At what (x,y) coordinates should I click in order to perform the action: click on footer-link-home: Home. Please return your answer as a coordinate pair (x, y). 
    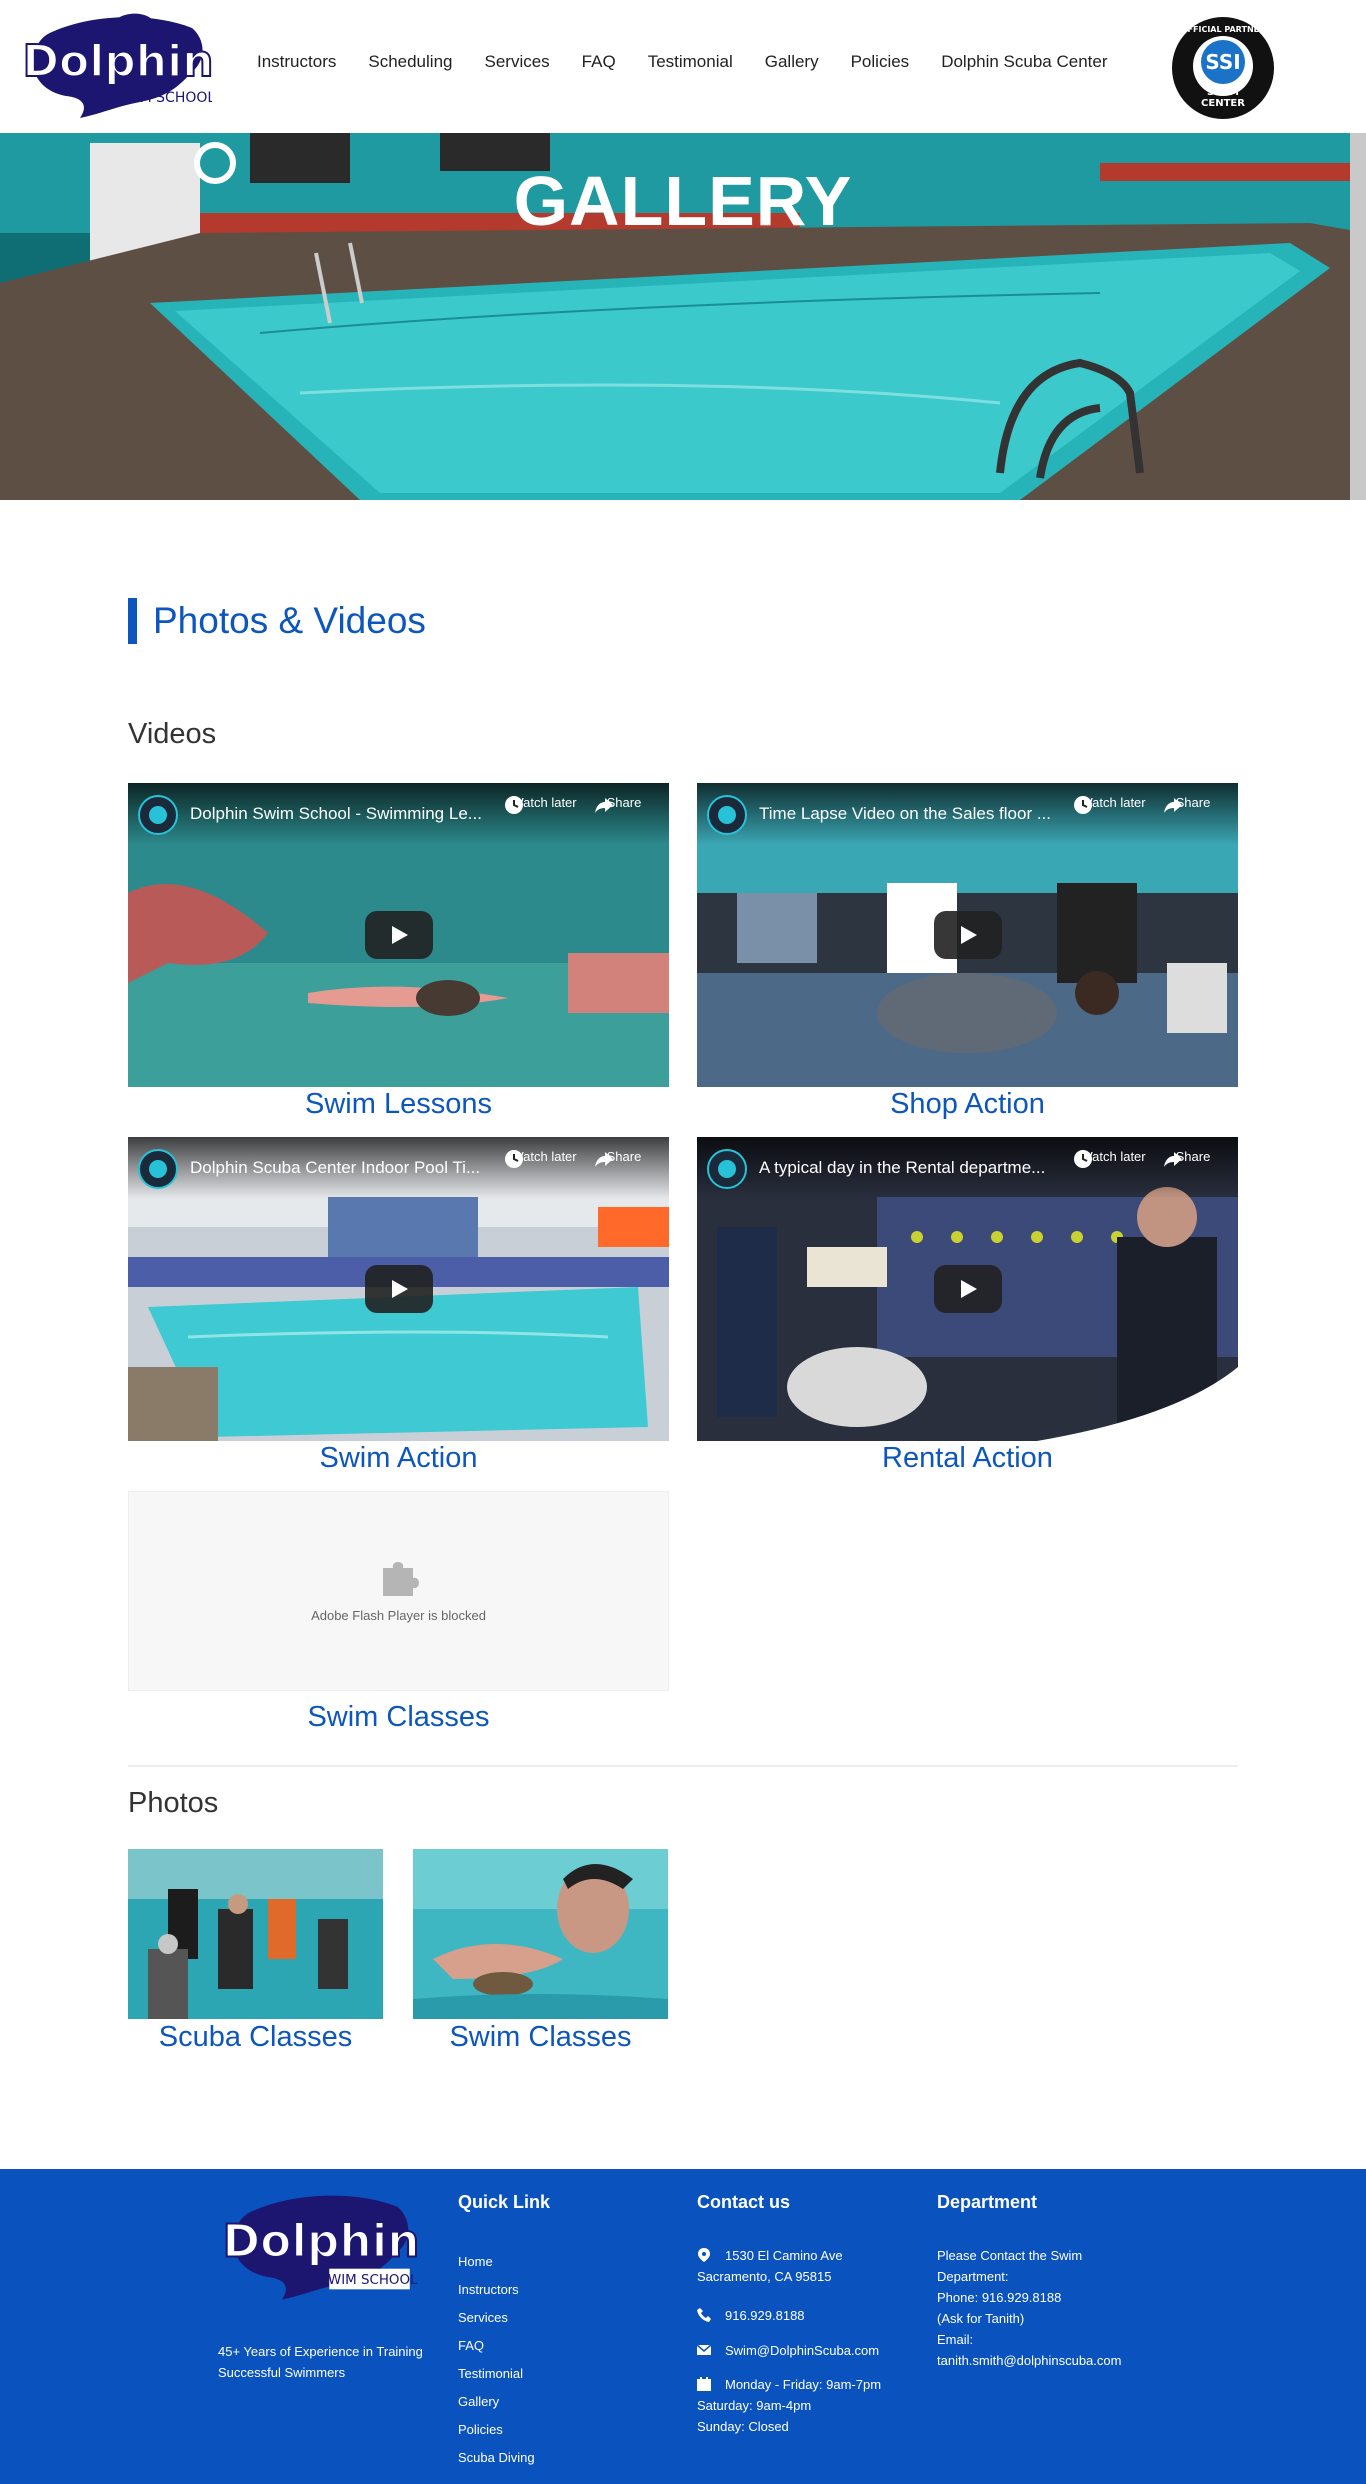
    Looking at the image, I should click on (496, 2262).